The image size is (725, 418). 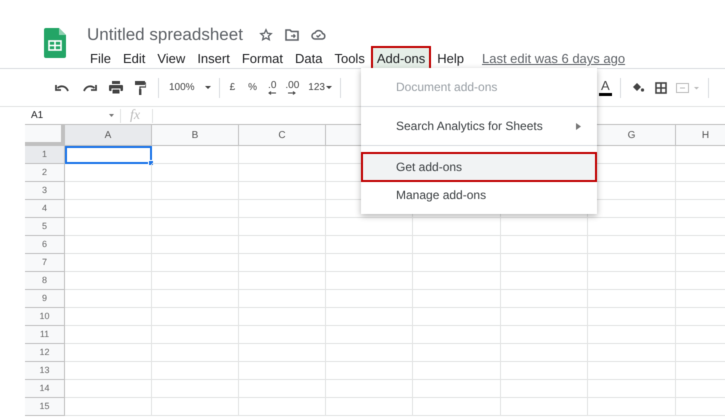 What do you see at coordinates (318, 34) in the screenshot?
I see `cloud-icon` at bounding box center [318, 34].